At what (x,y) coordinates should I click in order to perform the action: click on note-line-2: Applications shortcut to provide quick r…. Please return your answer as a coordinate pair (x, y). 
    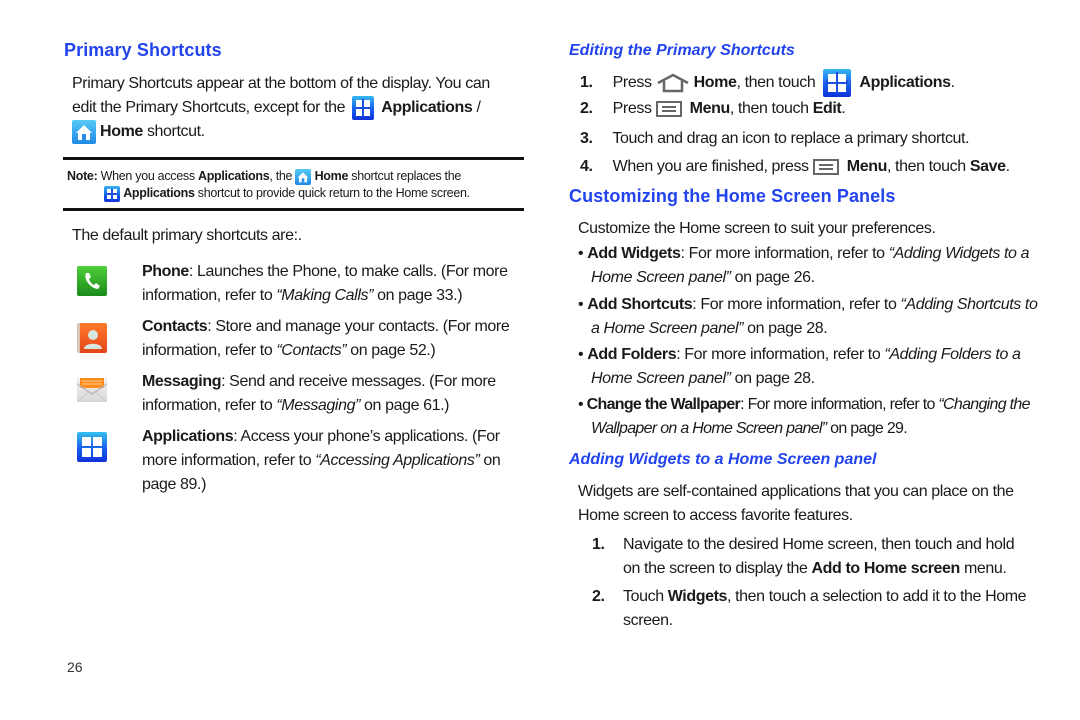
    Looking at the image, I should click on (297, 193).